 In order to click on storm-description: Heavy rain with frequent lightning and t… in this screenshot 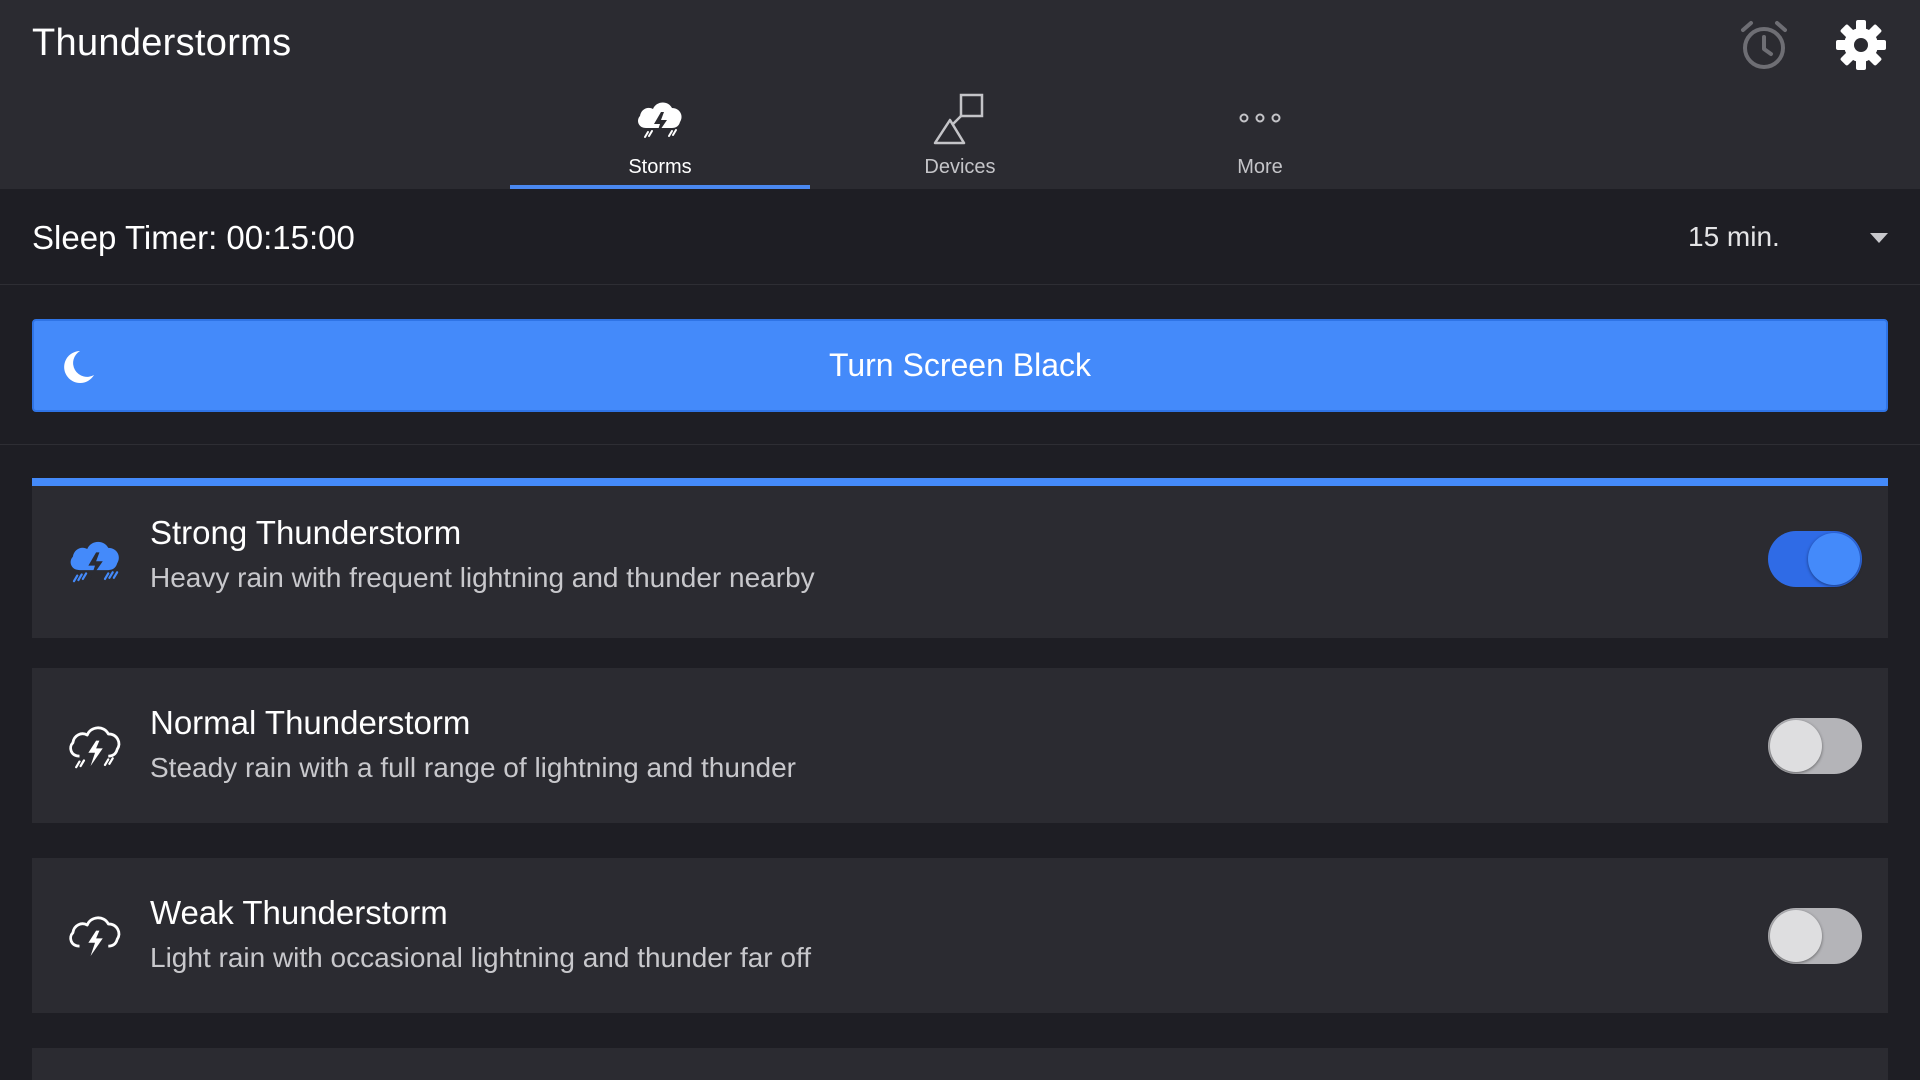, I will do `click(482, 577)`.